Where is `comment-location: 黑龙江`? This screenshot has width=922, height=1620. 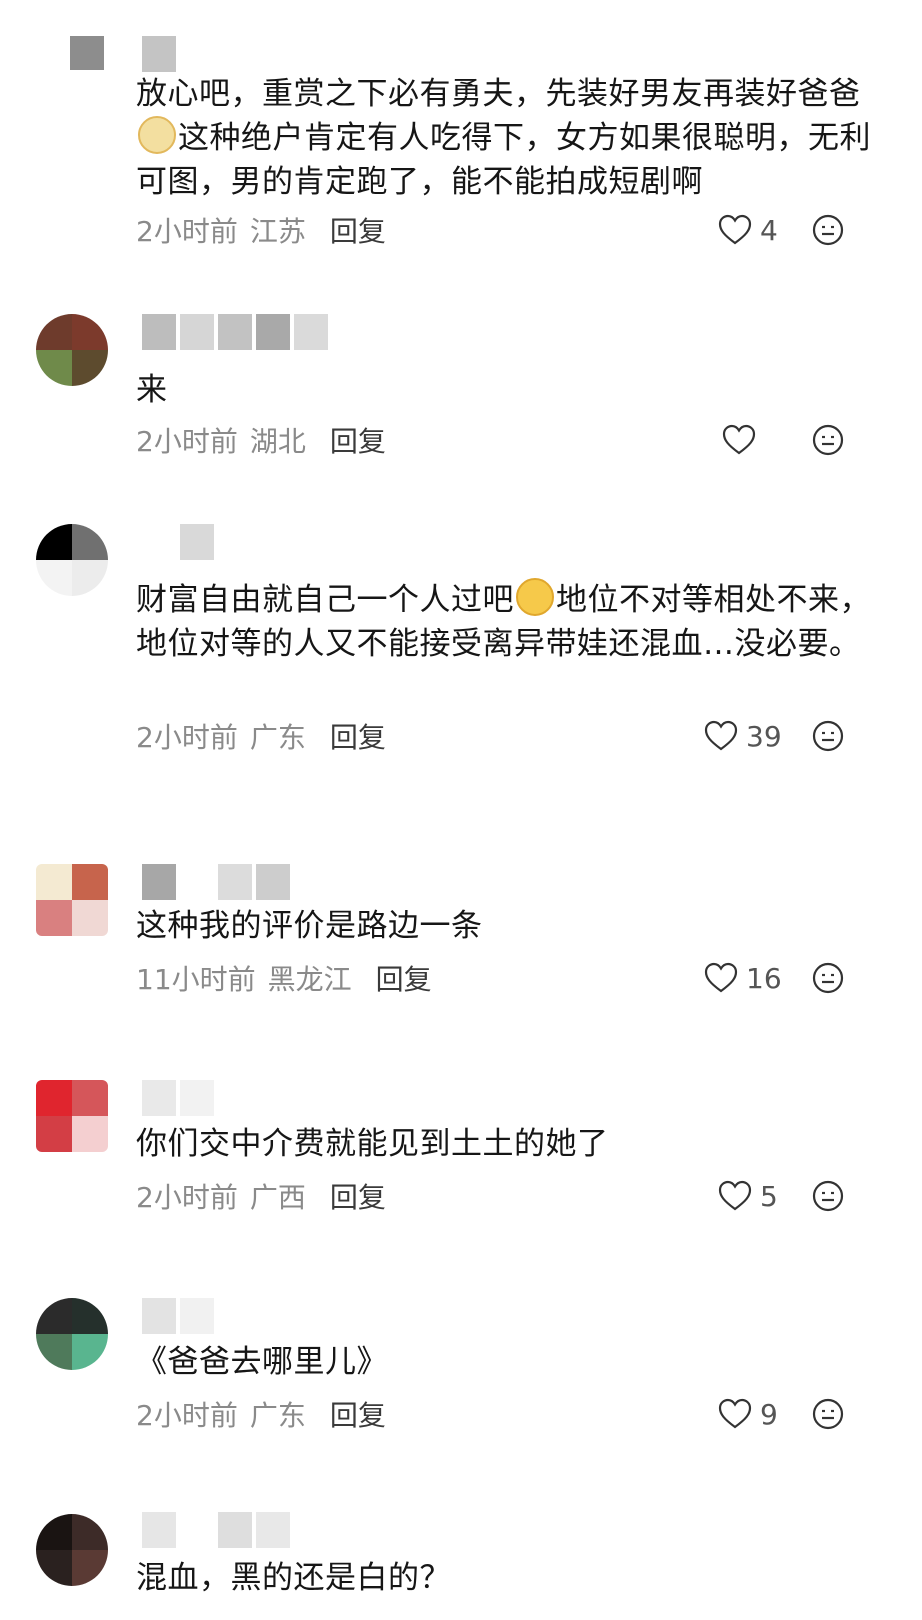
comment-location: 黑龙江 is located at coordinates (309, 979).